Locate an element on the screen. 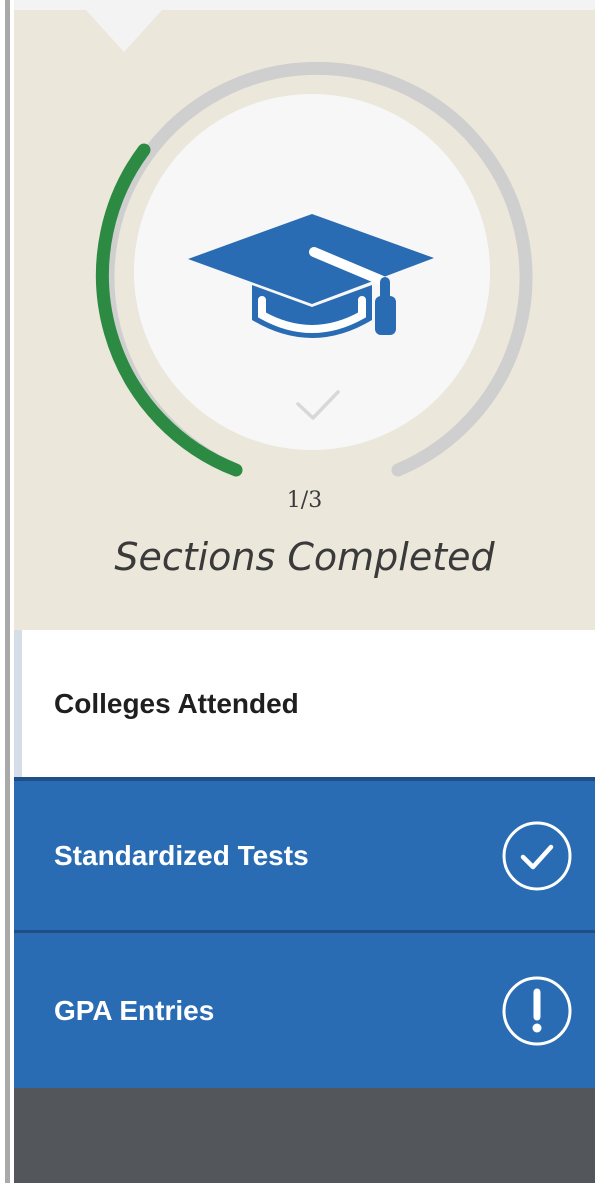 The width and height of the screenshot is (595, 1183). exclamation-circle-icon is located at coordinates (537, 1010).